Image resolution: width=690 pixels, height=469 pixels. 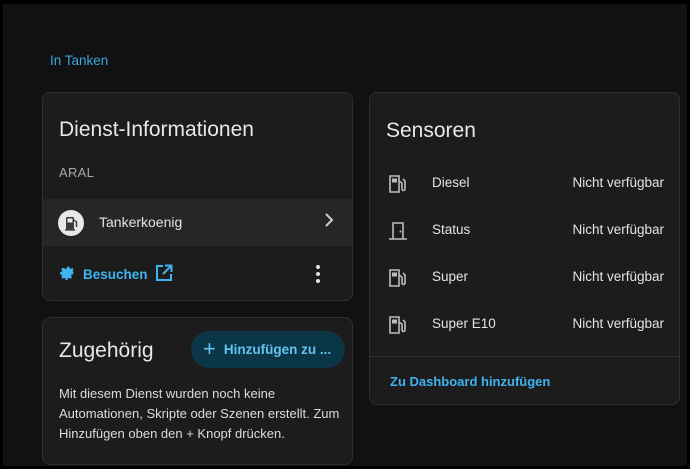 What do you see at coordinates (71, 223) in the screenshot?
I see `gas-station-logo-icon` at bounding box center [71, 223].